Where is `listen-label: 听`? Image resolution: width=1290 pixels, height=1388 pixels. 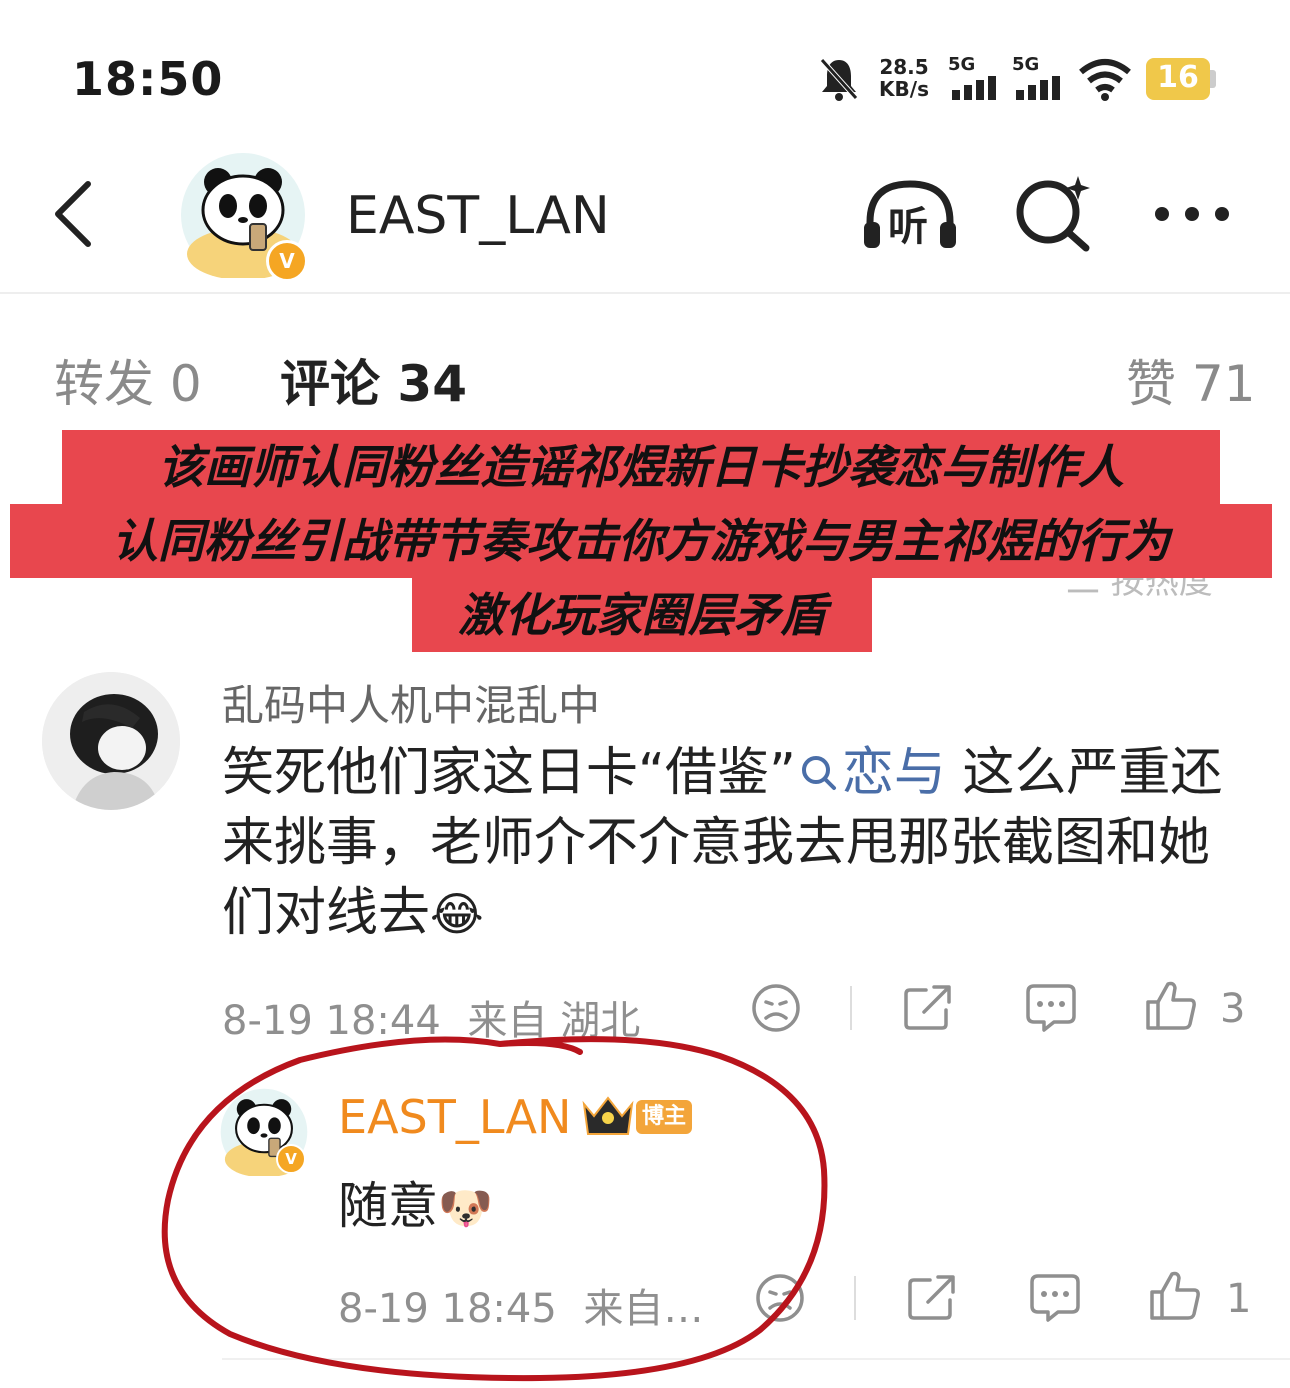 listen-label: 听 is located at coordinates (908, 227).